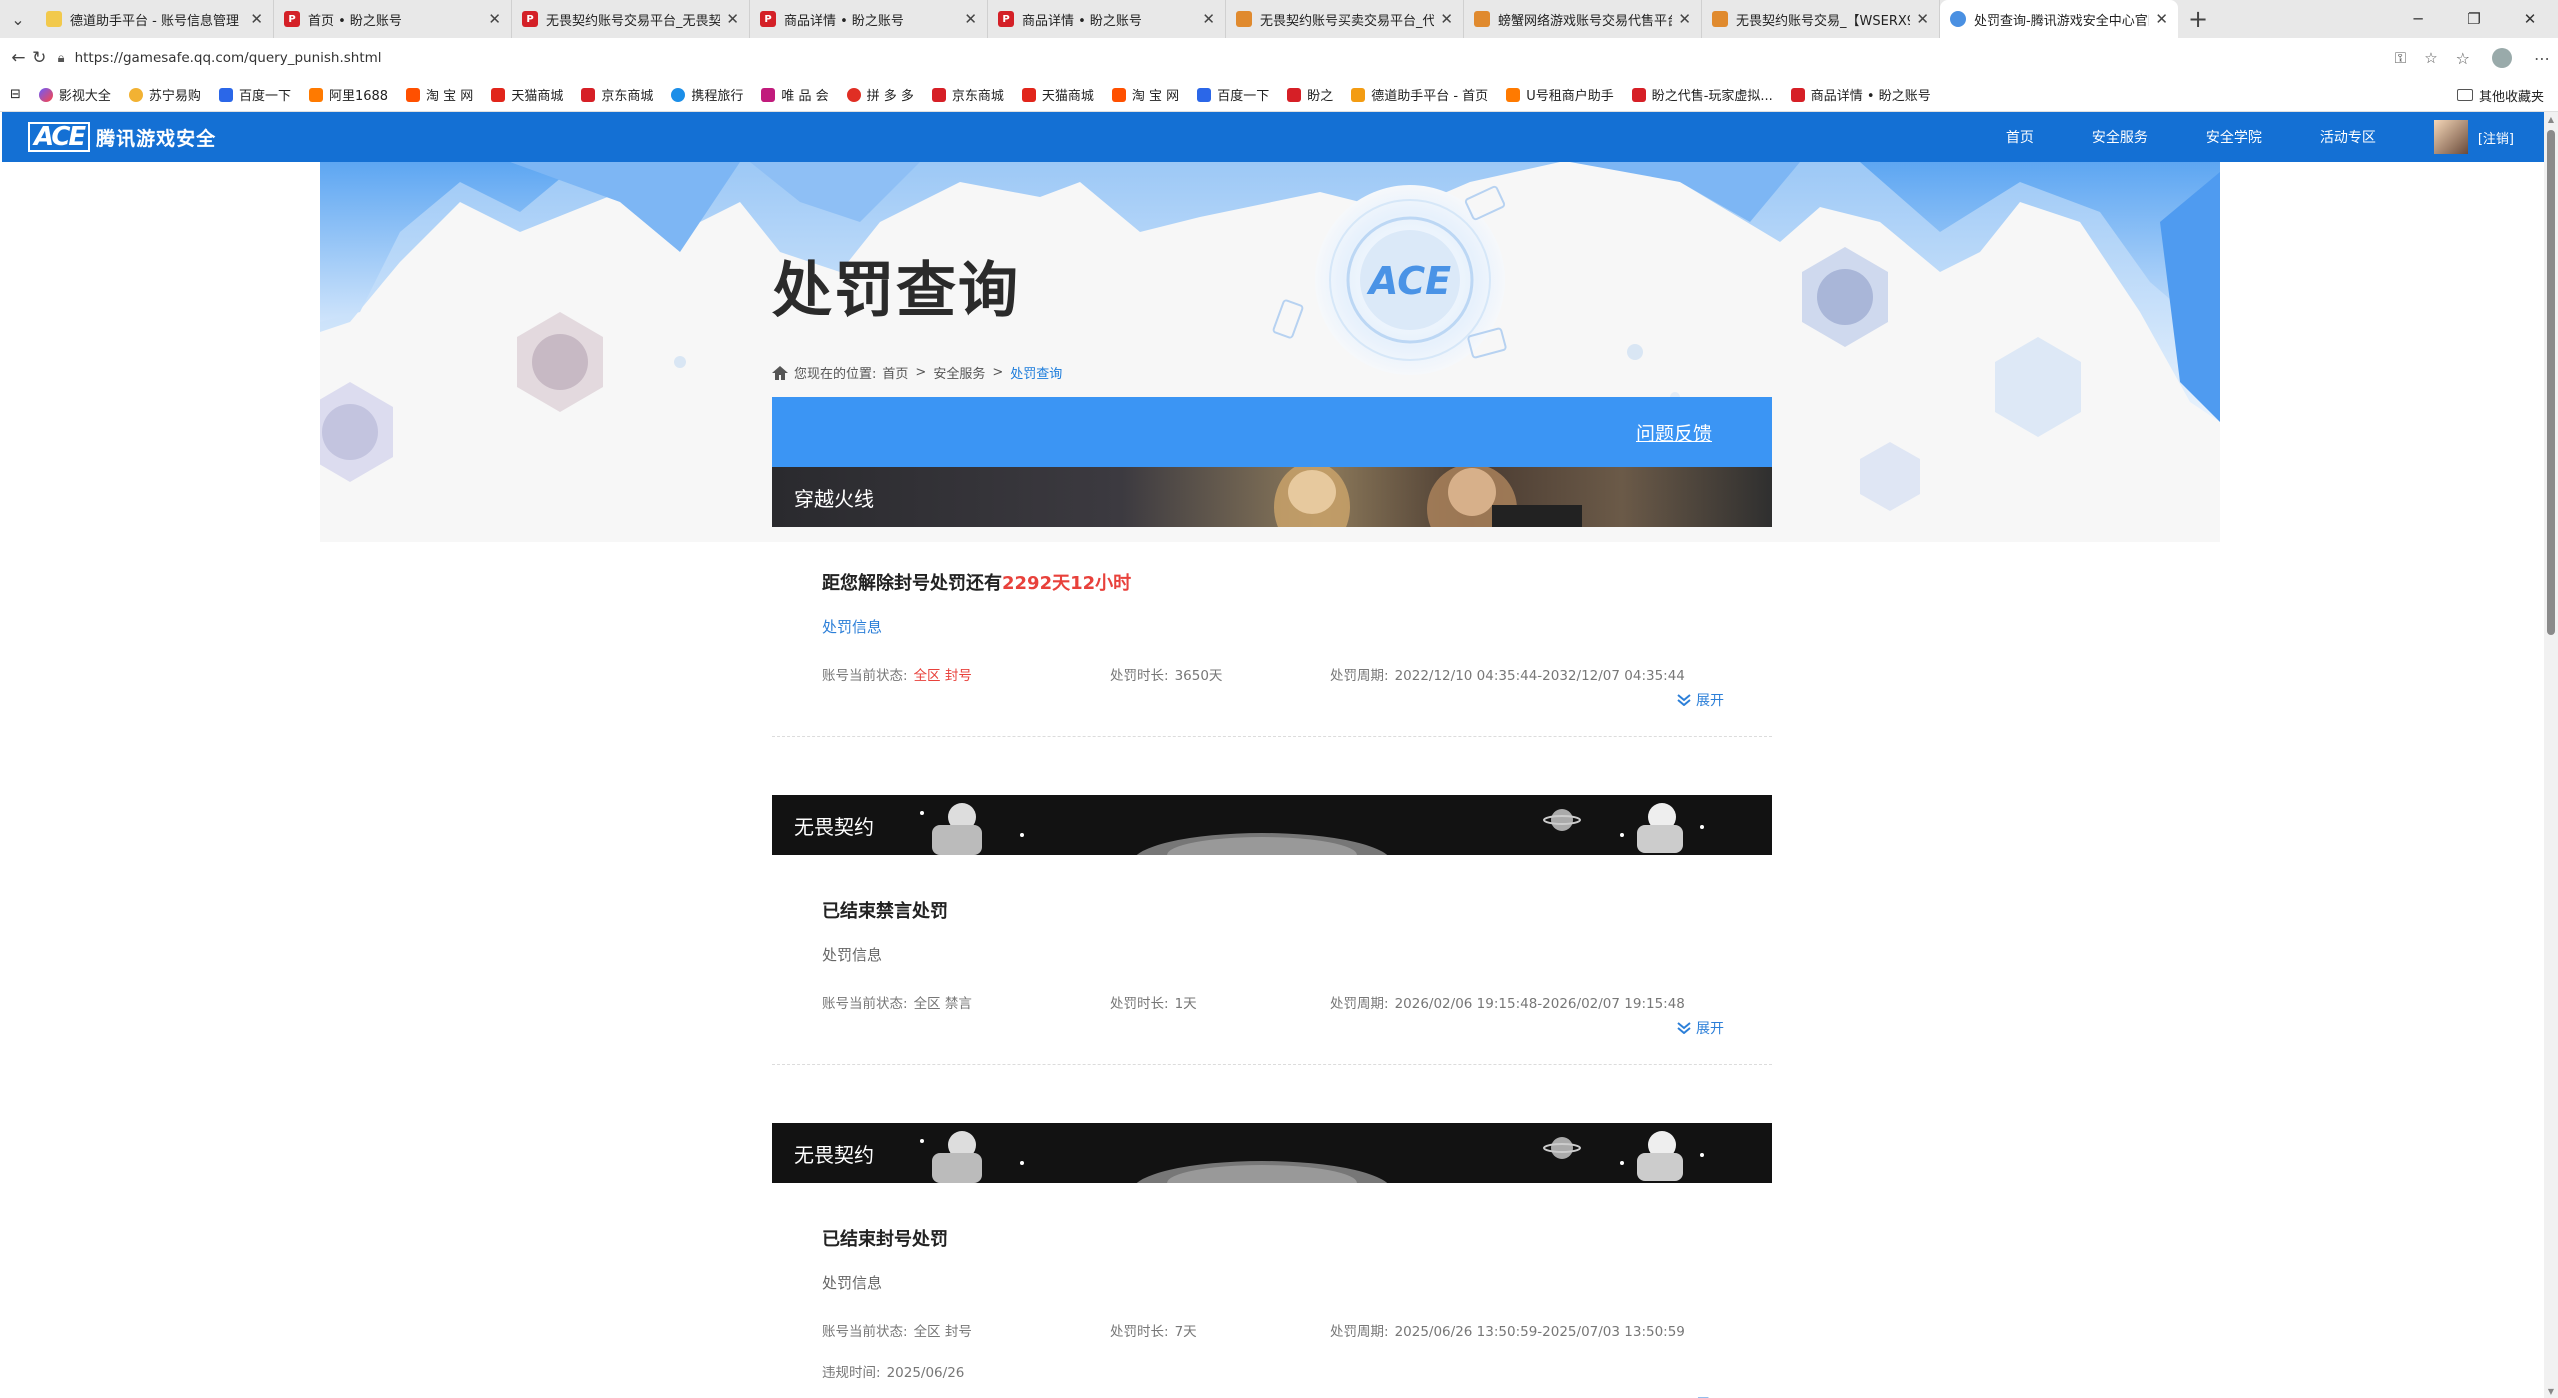 This screenshot has width=2558, height=1398. I want to click on double-chevron-down-icon, so click(1684, 1028).